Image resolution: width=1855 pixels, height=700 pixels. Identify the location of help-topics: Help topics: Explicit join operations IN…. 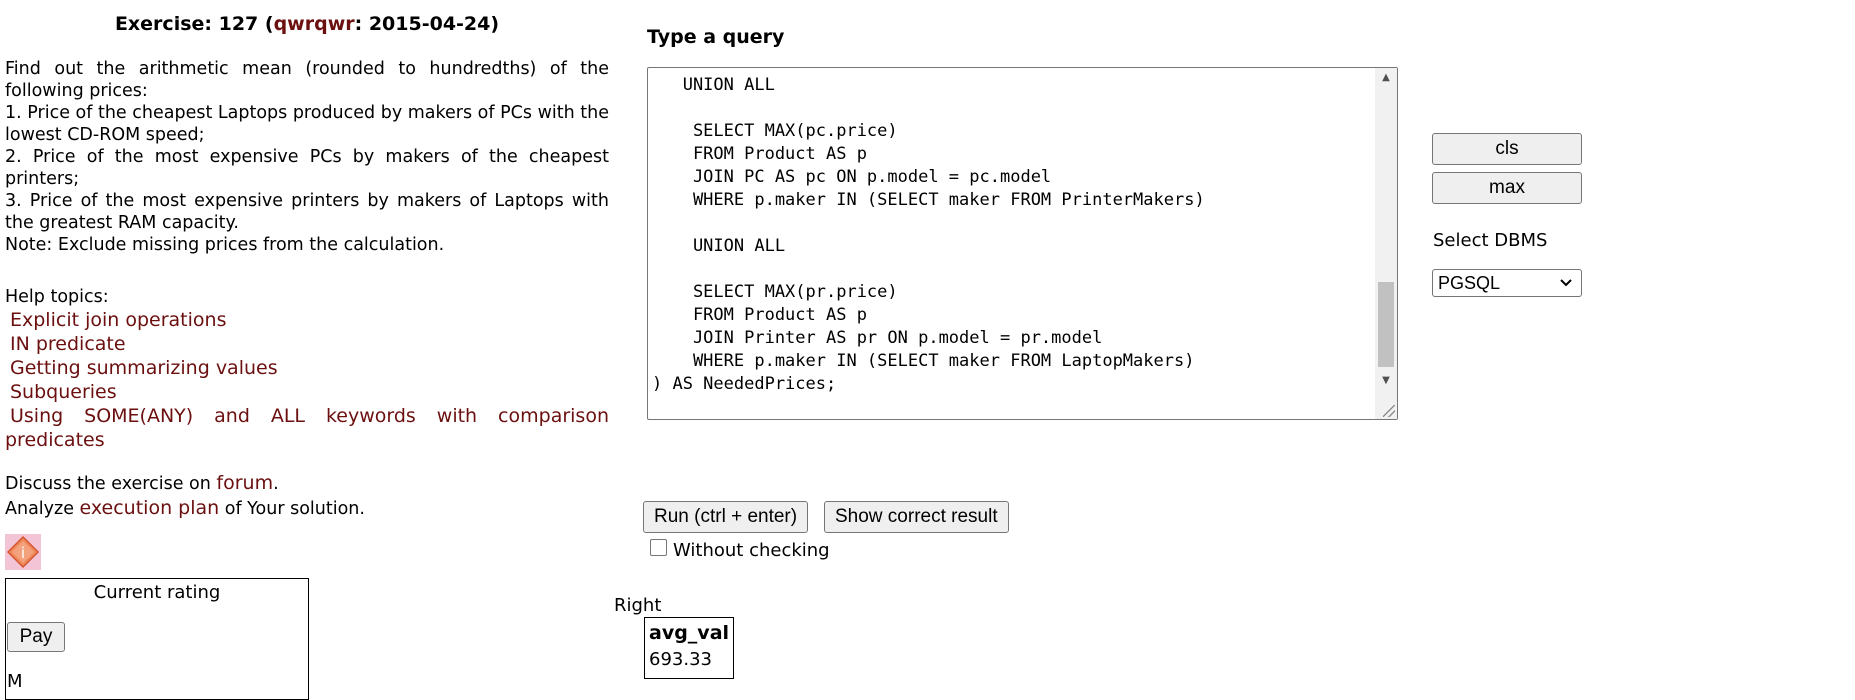
(307, 369).